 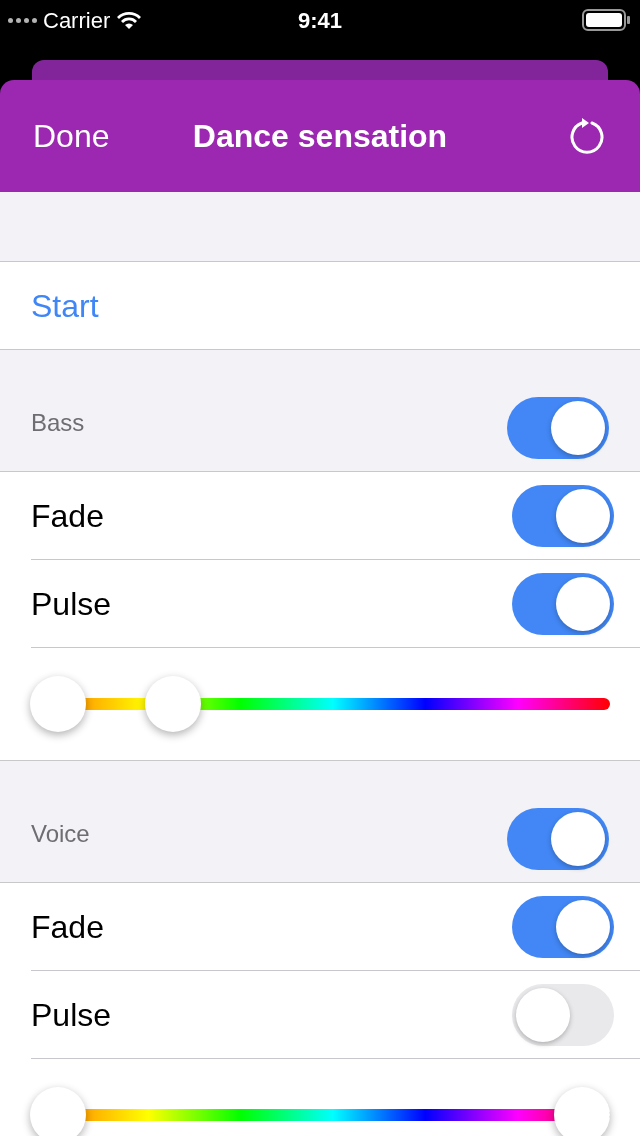 What do you see at coordinates (71, 136) in the screenshot?
I see `done-button: Done` at bounding box center [71, 136].